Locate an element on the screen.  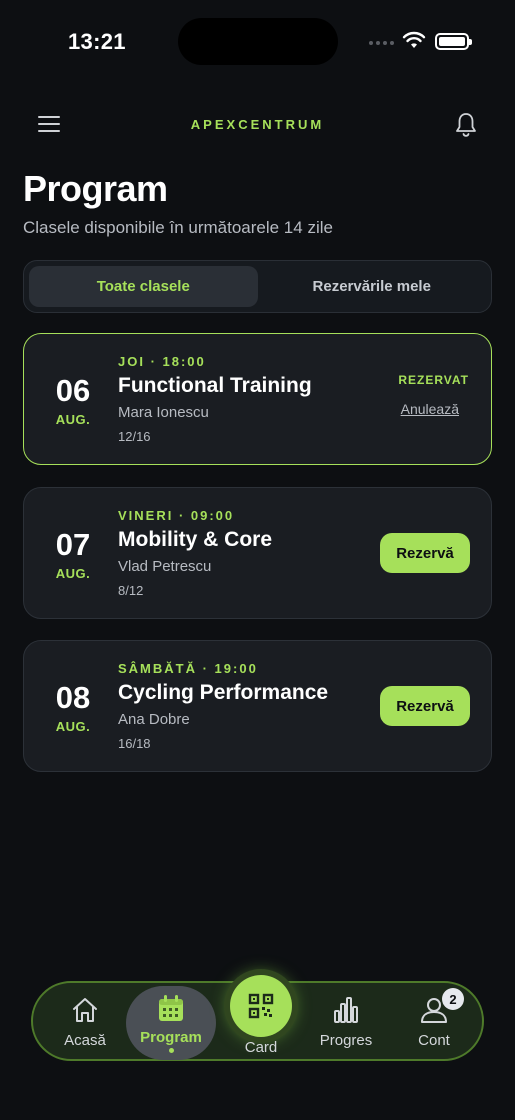
date-day: 06 is located at coordinates (73, 390).